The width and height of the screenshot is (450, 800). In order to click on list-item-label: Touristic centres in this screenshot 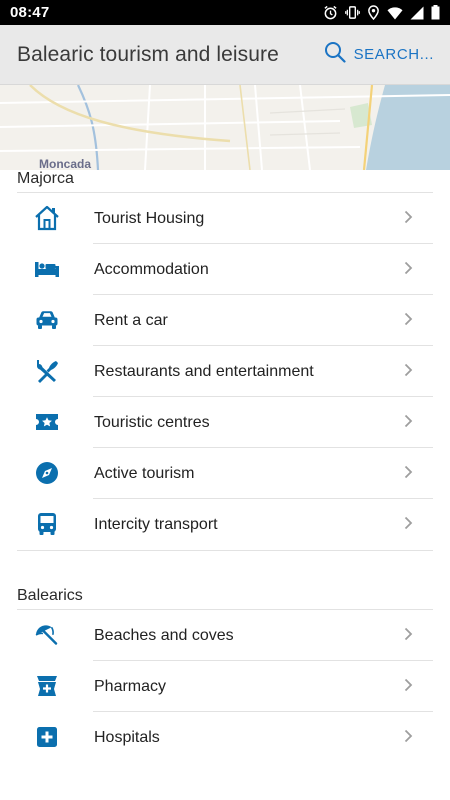, I will do `click(152, 422)`.